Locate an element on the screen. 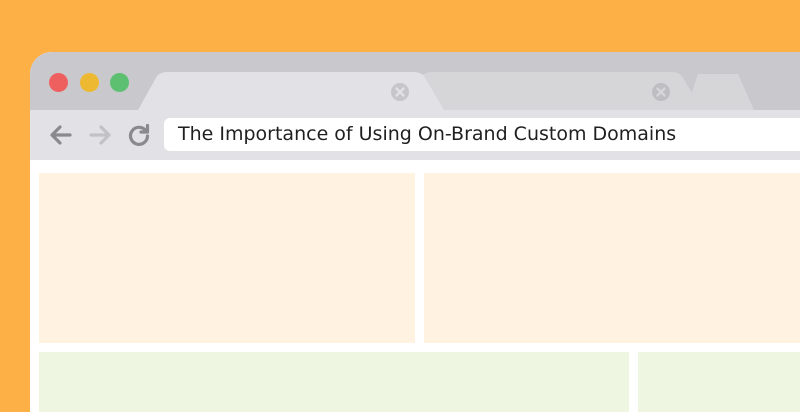 The image size is (800, 412). back-arrow-icon is located at coordinates (61, 135).